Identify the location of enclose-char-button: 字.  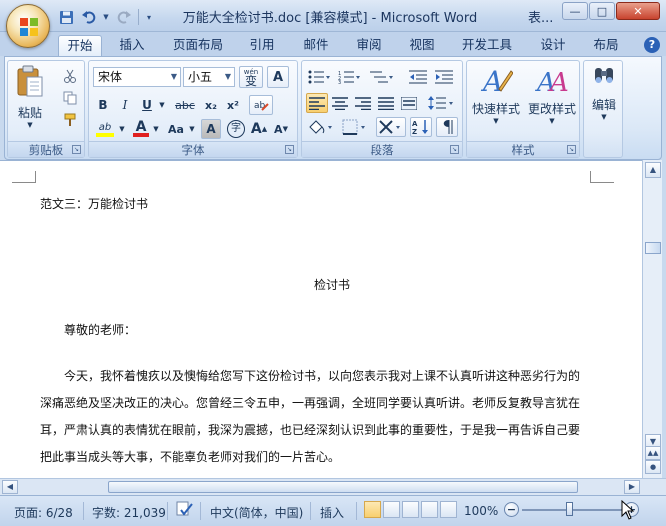
(236, 129).